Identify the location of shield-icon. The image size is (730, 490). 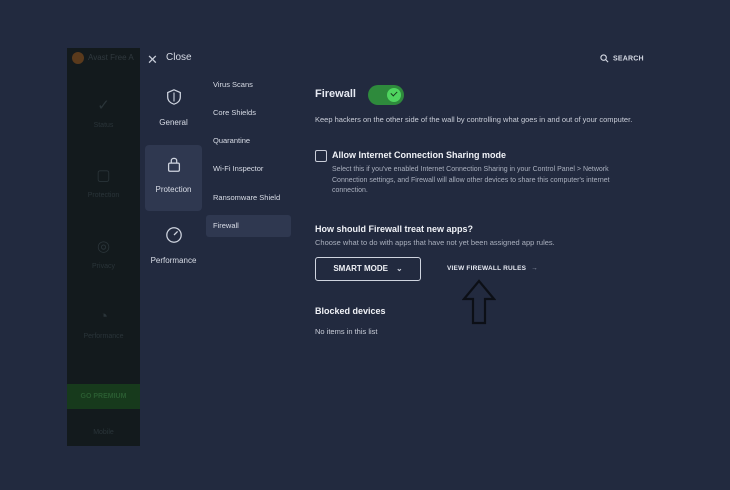
(173, 97).